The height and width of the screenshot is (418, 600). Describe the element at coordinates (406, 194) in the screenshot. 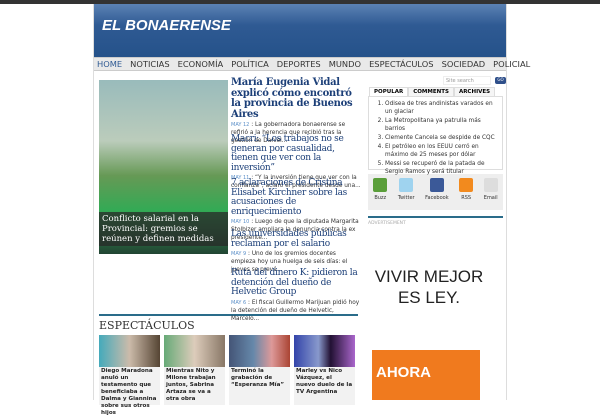

I see `twitter-link: Twitter` at that location.